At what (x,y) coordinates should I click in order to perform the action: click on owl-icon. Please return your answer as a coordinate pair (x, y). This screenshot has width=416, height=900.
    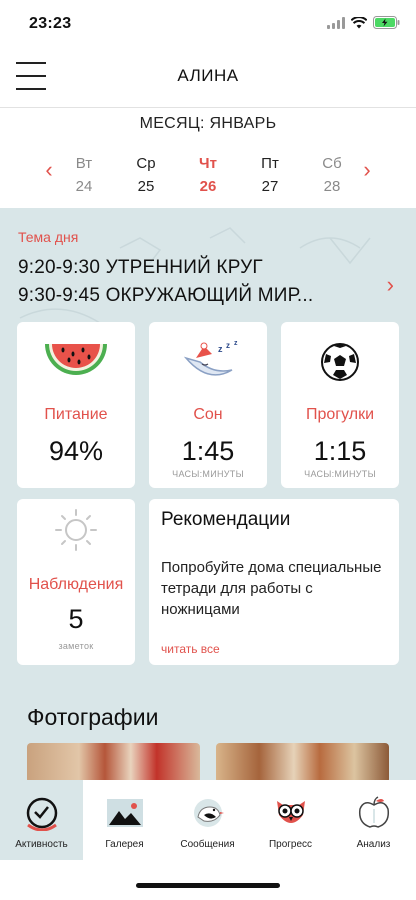
    Looking at the image, I should click on (290, 812).